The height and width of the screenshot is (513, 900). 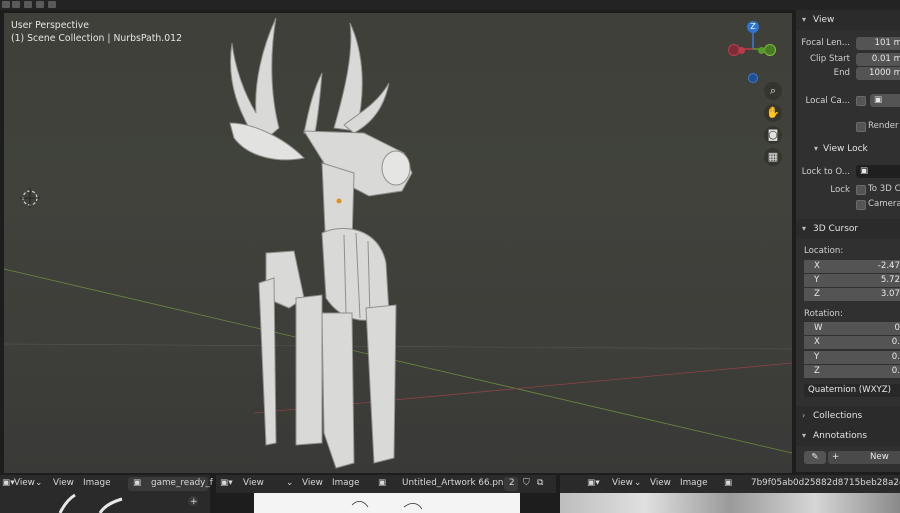 I want to click on annotations-section-header: ▾ Annotations, so click(x=848, y=436).